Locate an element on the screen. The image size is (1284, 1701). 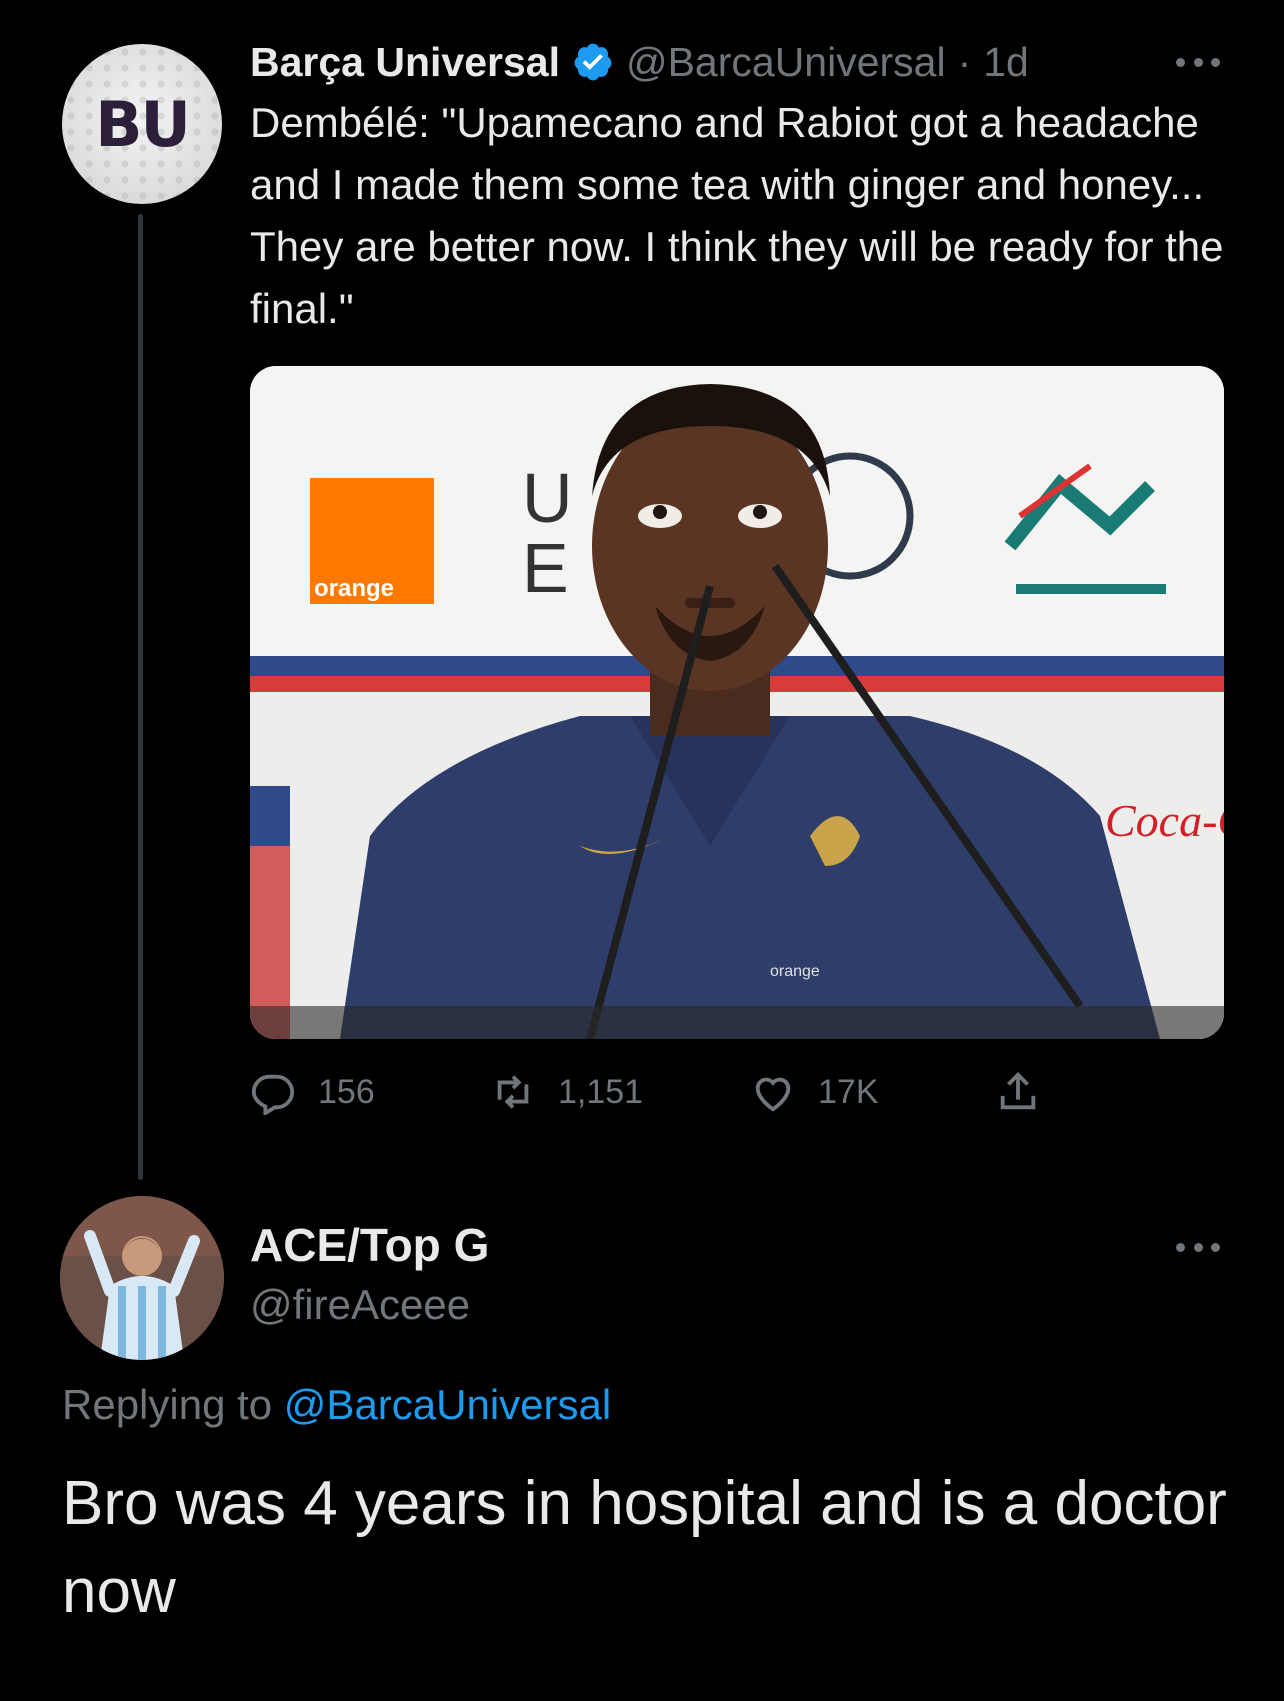
share-icon is located at coordinates (1018, 1091).